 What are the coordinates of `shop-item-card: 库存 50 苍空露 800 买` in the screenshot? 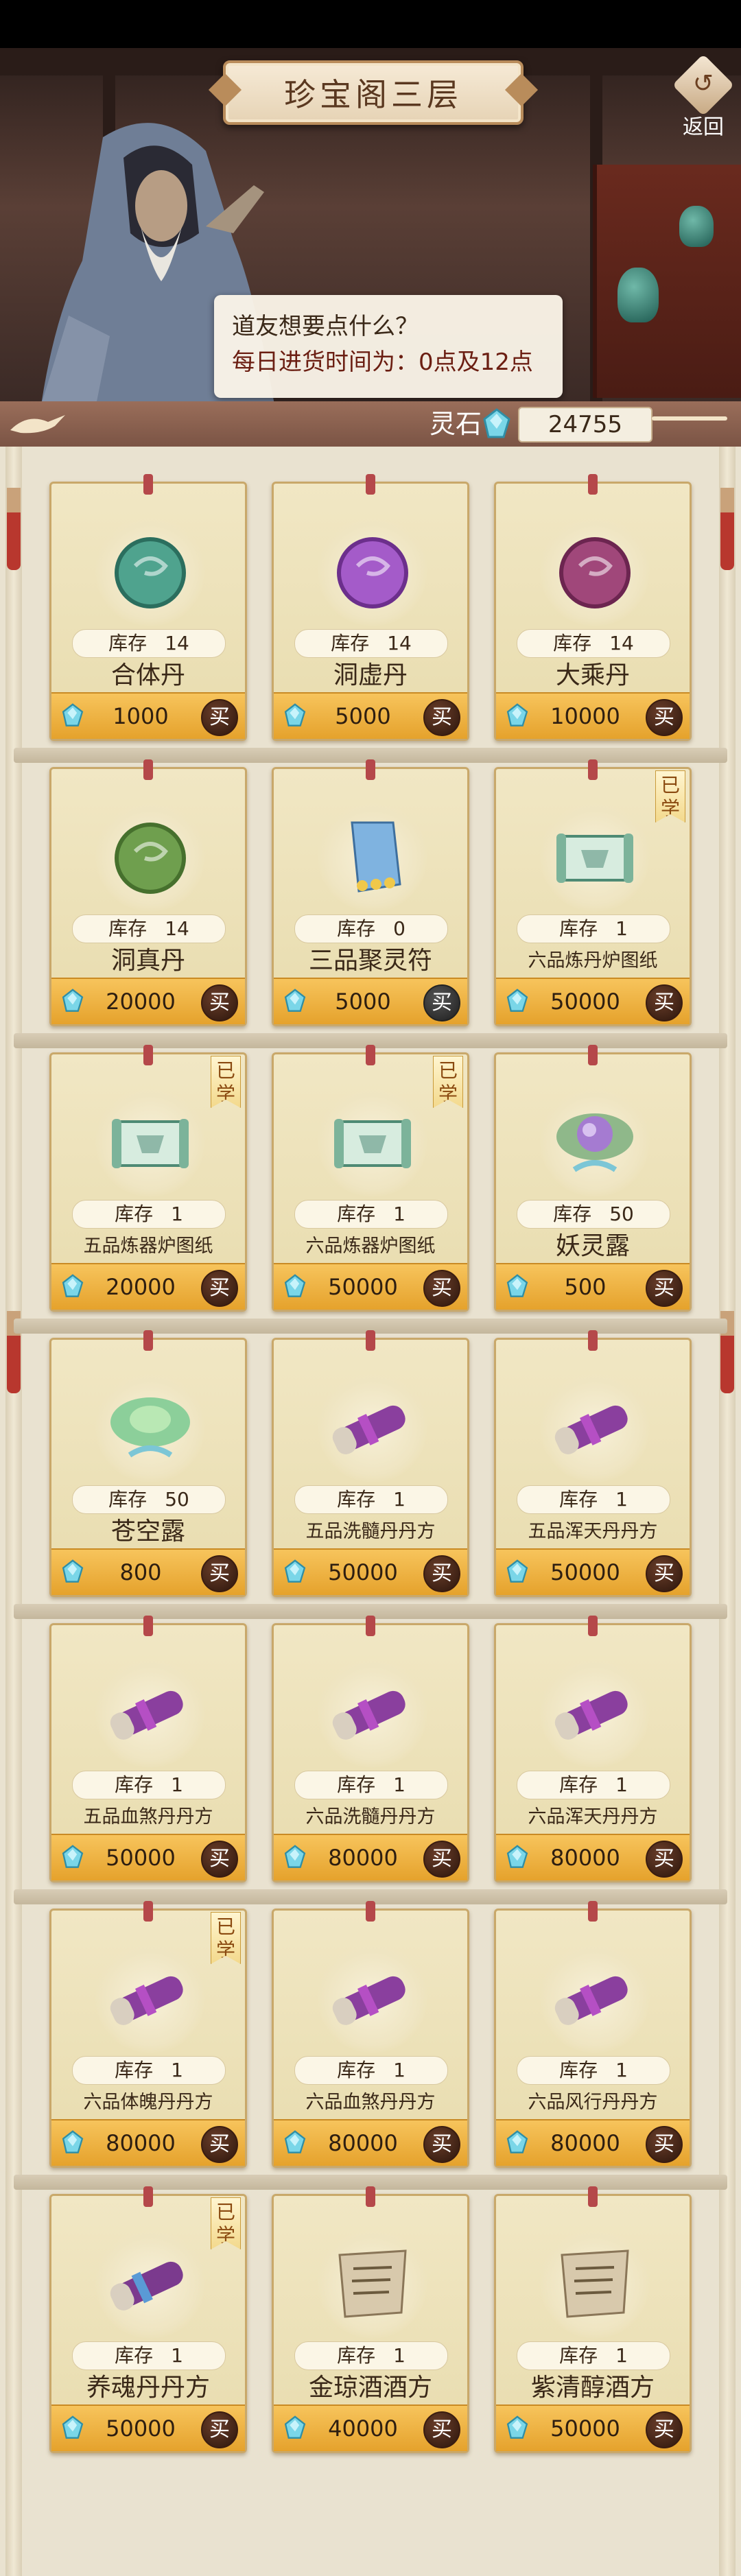 It's located at (148, 1463).